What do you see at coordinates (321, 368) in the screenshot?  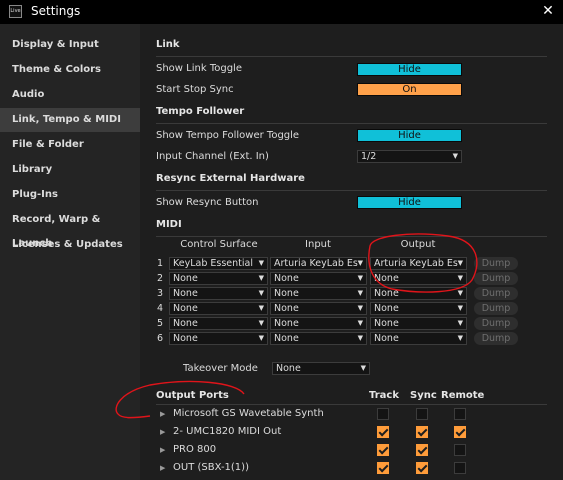 I see `takeover-mode-dropdown: None ▼` at bounding box center [321, 368].